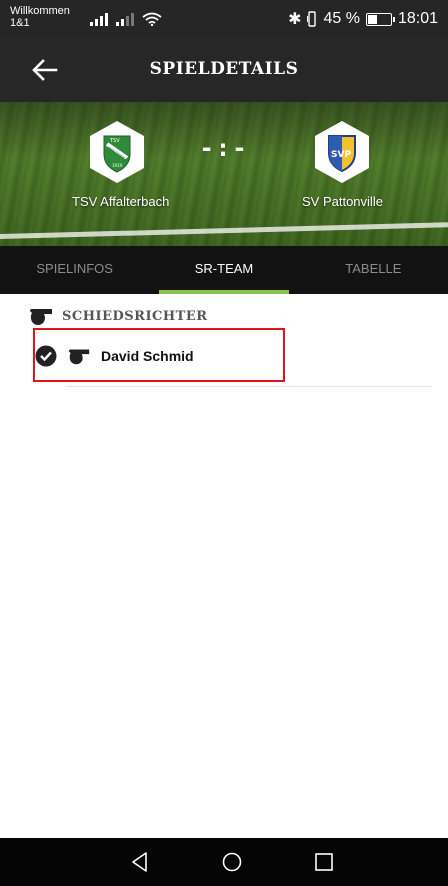 This screenshot has width=448, height=886. What do you see at coordinates (312, 19) in the screenshot?
I see `vibrate-icon` at bounding box center [312, 19].